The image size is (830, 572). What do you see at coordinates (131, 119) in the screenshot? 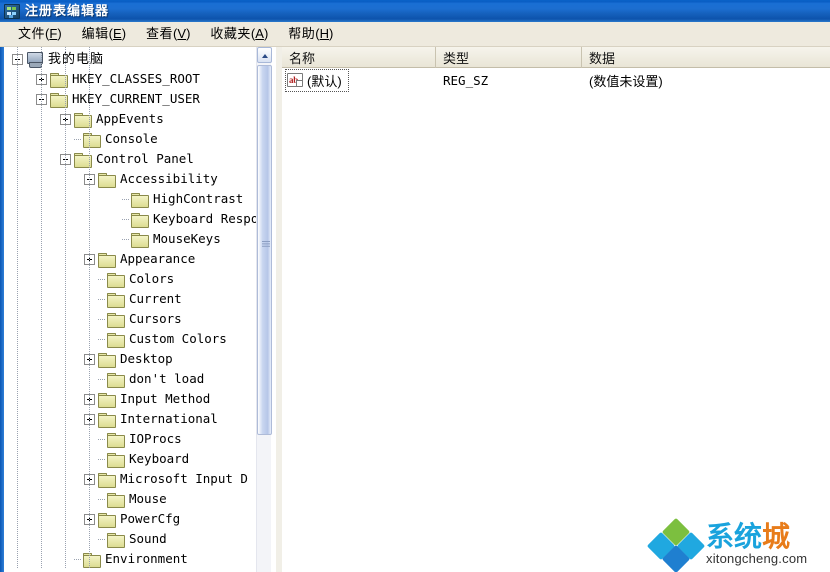
I see `tree-node: AppEvents` at bounding box center [131, 119].